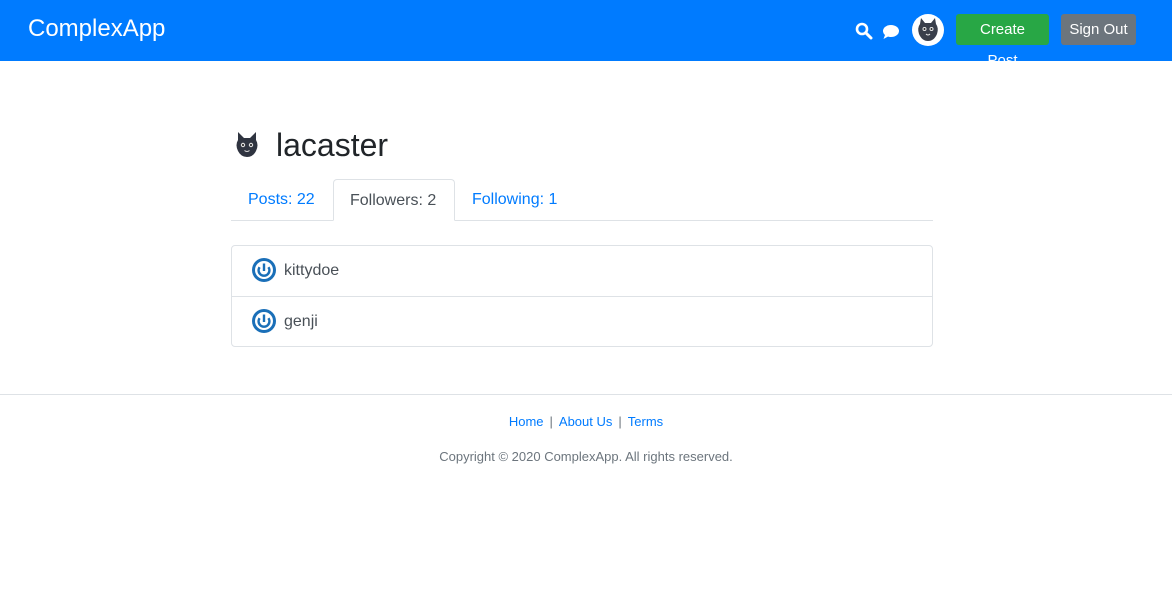 The width and height of the screenshot is (1172, 601). Describe the element at coordinates (928, 30) in the screenshot. I see `user-avatar` at that location.